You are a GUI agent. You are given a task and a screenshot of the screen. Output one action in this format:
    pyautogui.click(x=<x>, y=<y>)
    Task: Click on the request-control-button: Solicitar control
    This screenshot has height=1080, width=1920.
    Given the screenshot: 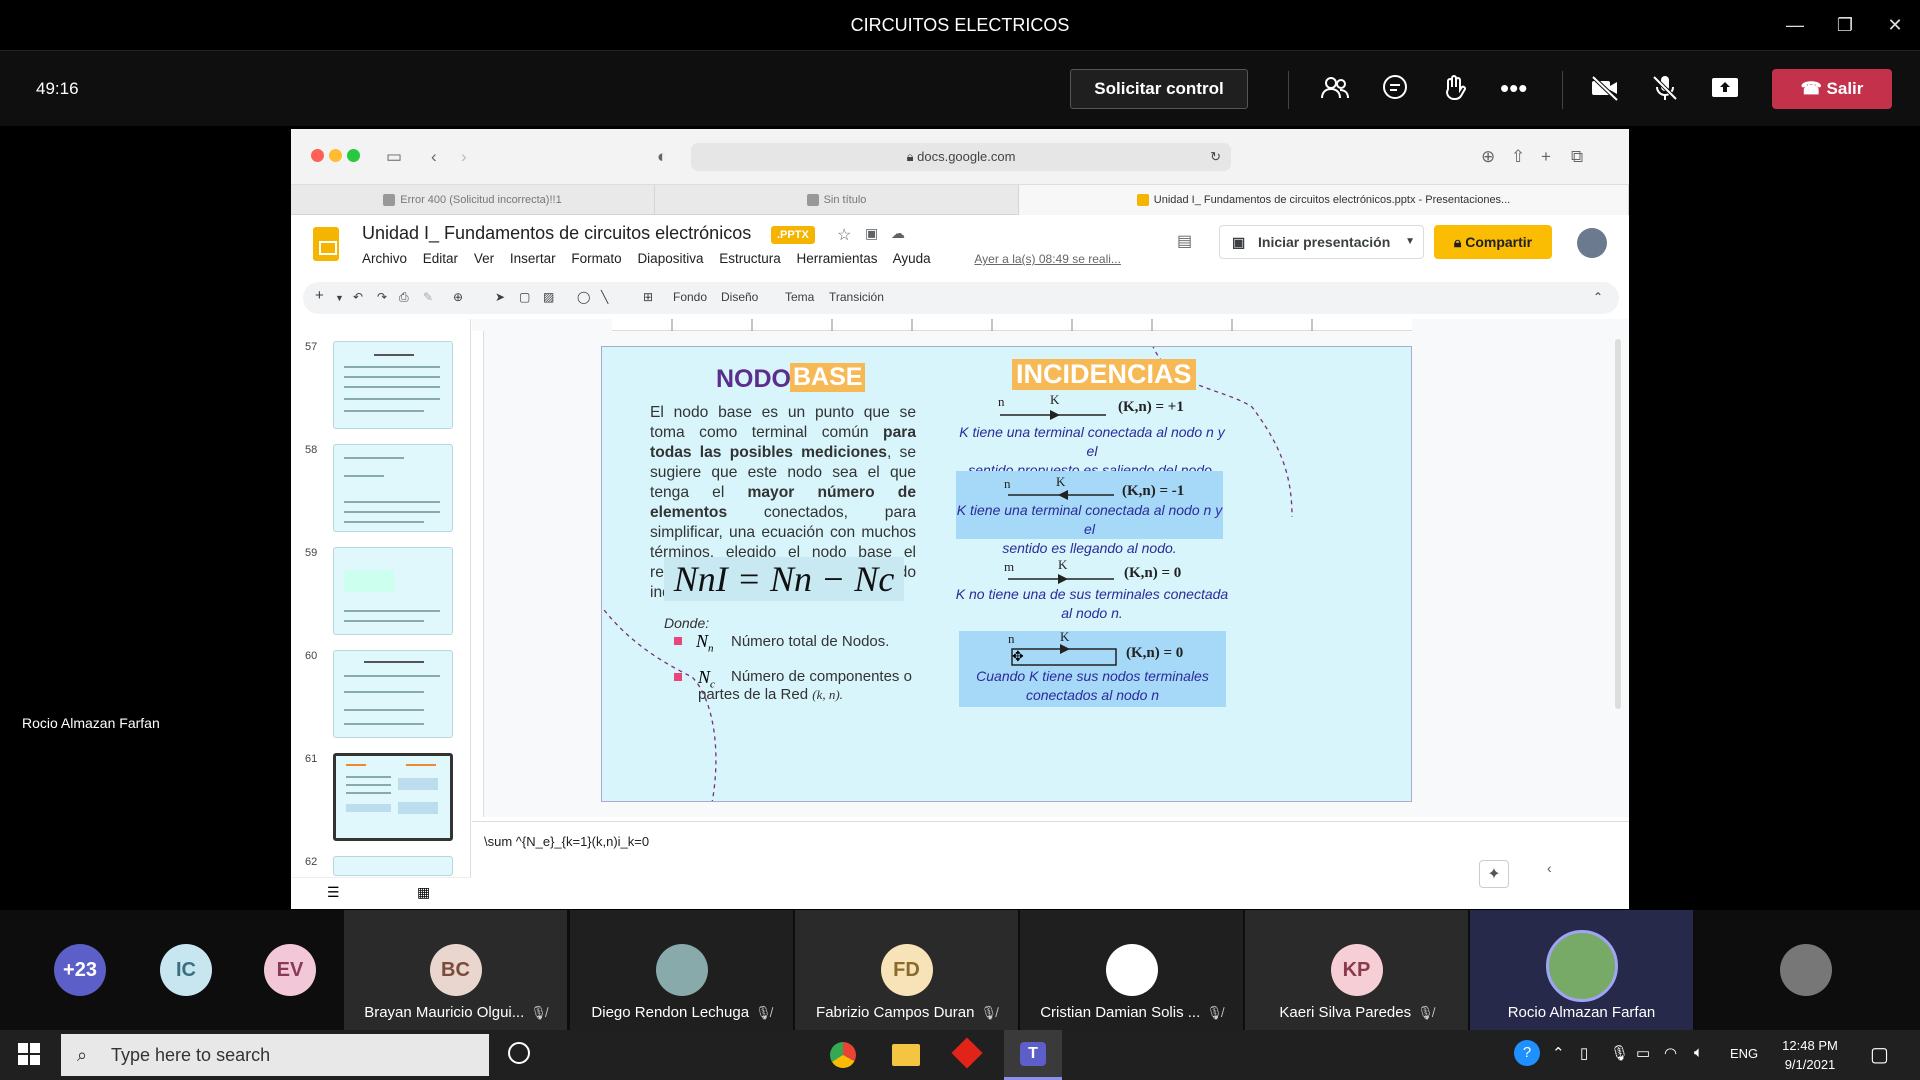 What is the action you would take?
    pyautogui.click(x=1159, y=89)
    